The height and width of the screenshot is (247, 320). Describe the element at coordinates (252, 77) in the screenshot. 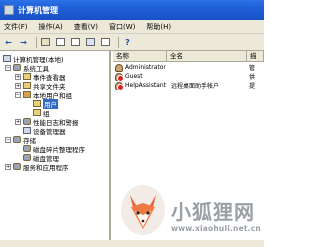

I see `user-description: 供` at that location.